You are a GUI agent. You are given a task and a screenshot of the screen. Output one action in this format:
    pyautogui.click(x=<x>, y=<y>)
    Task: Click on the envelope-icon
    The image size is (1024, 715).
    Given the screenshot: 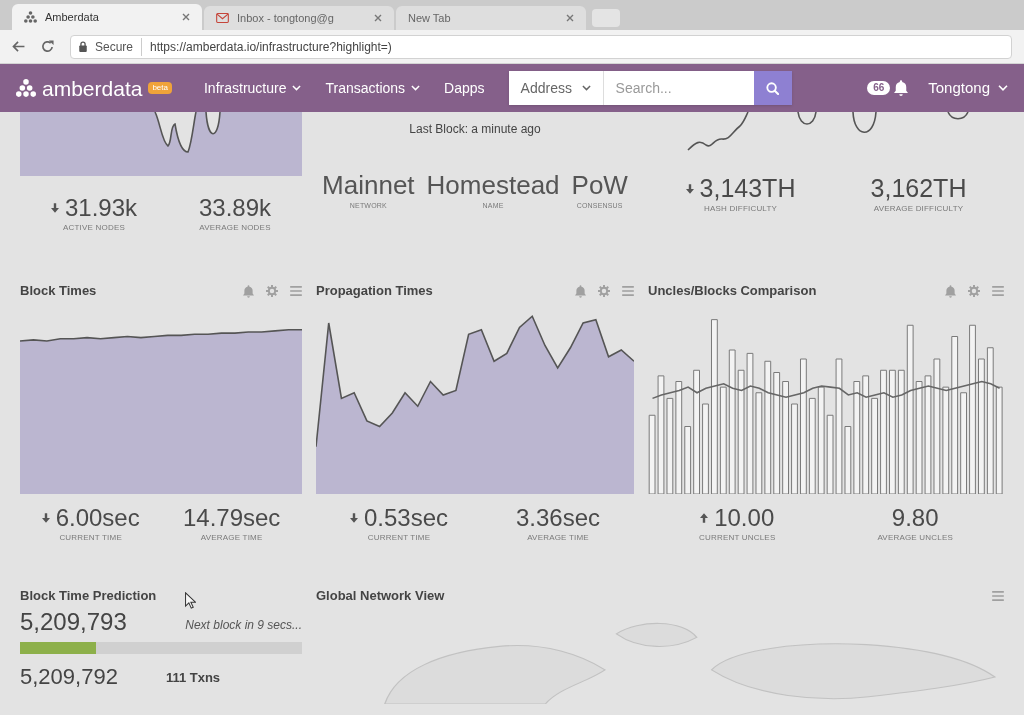 What is the action you would take?
    pyautogui.click(x=222, y=18)
    